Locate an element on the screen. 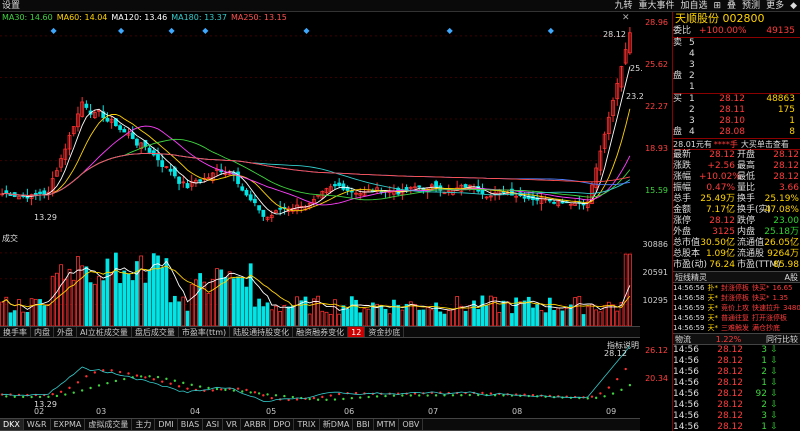  dkx-indicator-chart is located at coordinates (320, 373).